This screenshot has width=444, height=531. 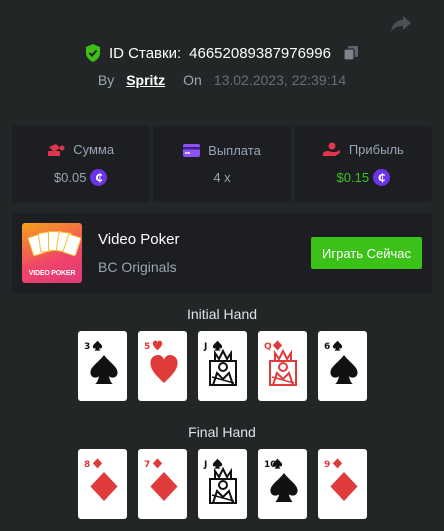 What do you see at coordinates (351, 53) in the screenshot?
I see `copy-icon` at bounding box center [351, 53].